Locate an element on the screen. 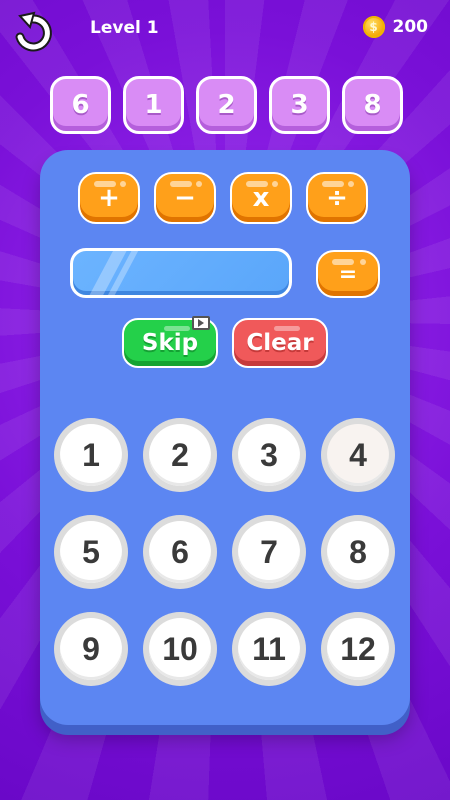  number-tile: 6 is located at coordinates (180, 552).